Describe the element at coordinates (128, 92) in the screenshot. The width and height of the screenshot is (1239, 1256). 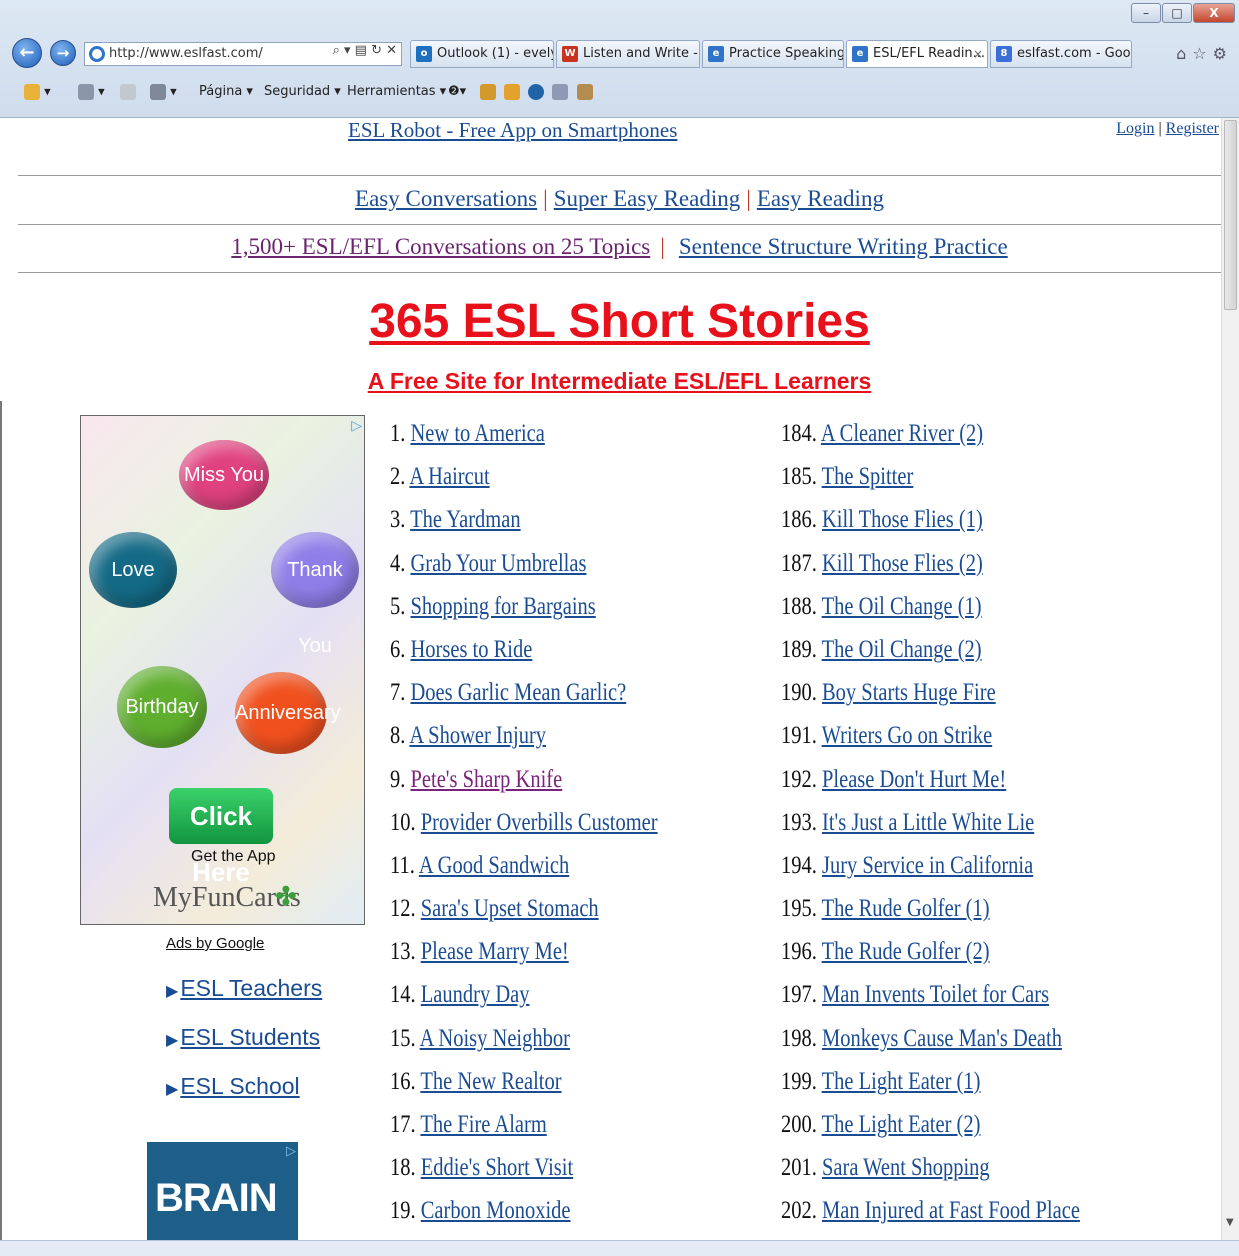
I see `mail-icon` at that location.